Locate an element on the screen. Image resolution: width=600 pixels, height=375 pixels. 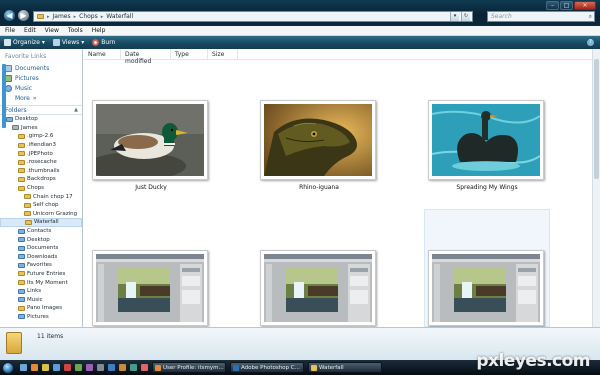
explorer-icon is located at coordinates (45, 367).